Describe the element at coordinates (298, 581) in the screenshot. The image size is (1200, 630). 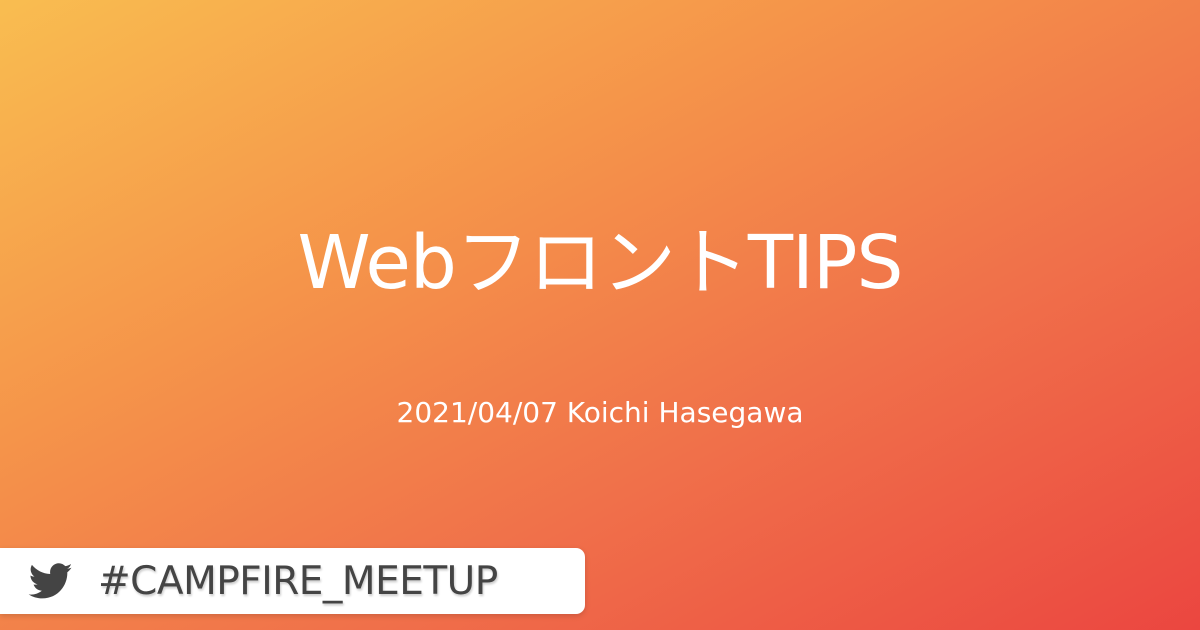
I see `hashtag-text: #CAMPFIRE_MEETUP` at that location.